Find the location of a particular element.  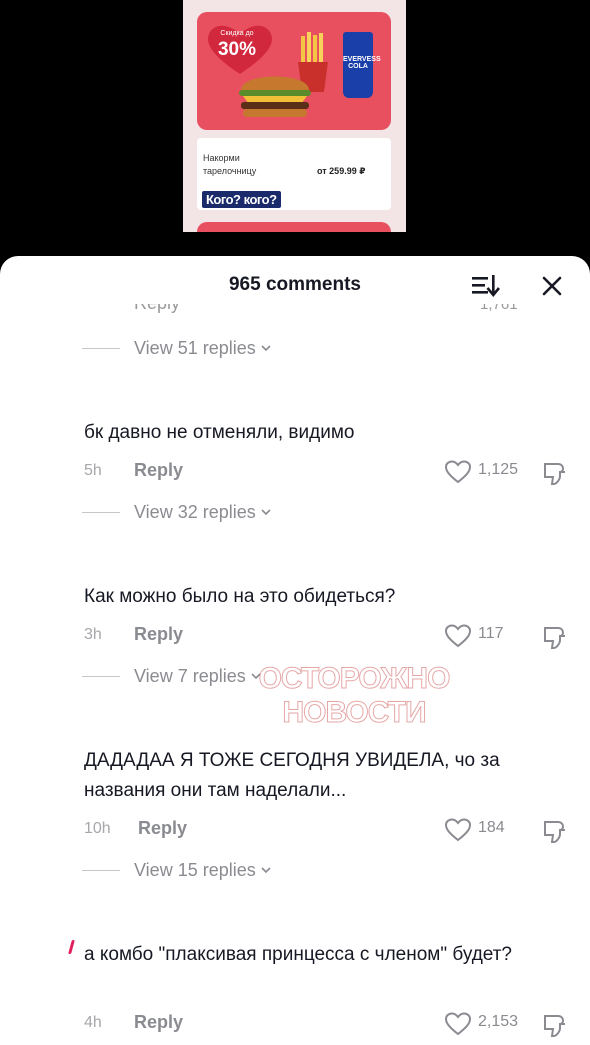

comment-text: бк давно не отменяли, видимо is located at coordinates (219, 432).